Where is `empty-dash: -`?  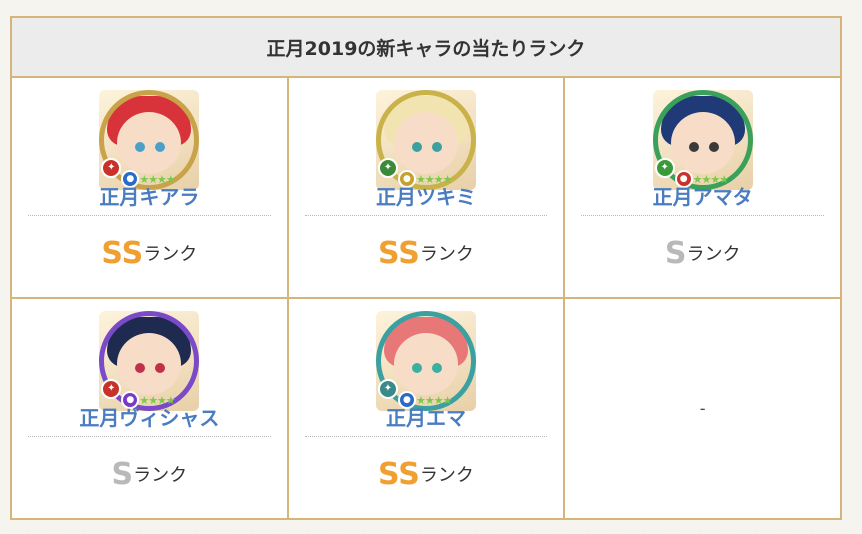 empty-dash: - is located at coordinates (702, 408).